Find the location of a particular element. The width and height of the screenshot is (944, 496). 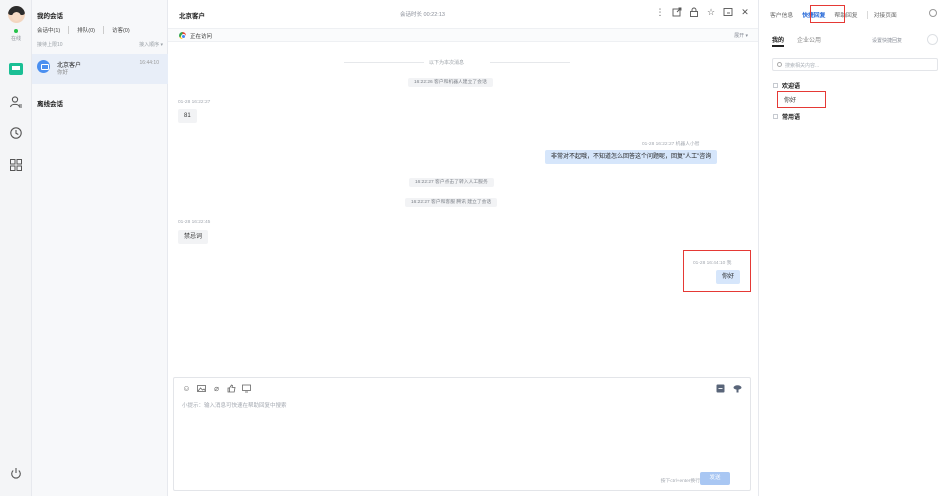

system-message: 16:22:27 客户和客服 腾讯 建立了会话 is located at coordinates (451, 202).